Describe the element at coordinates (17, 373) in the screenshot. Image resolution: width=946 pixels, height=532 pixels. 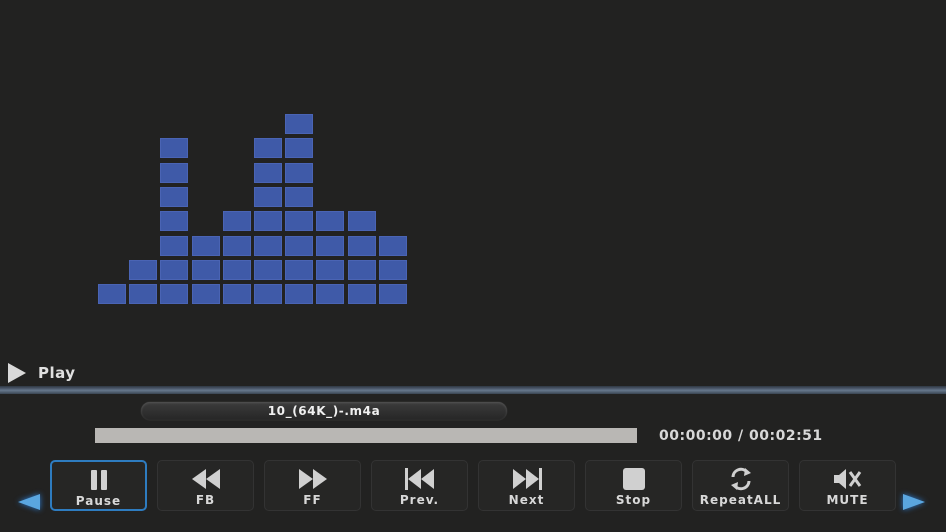
I see `play-icon` at that location.